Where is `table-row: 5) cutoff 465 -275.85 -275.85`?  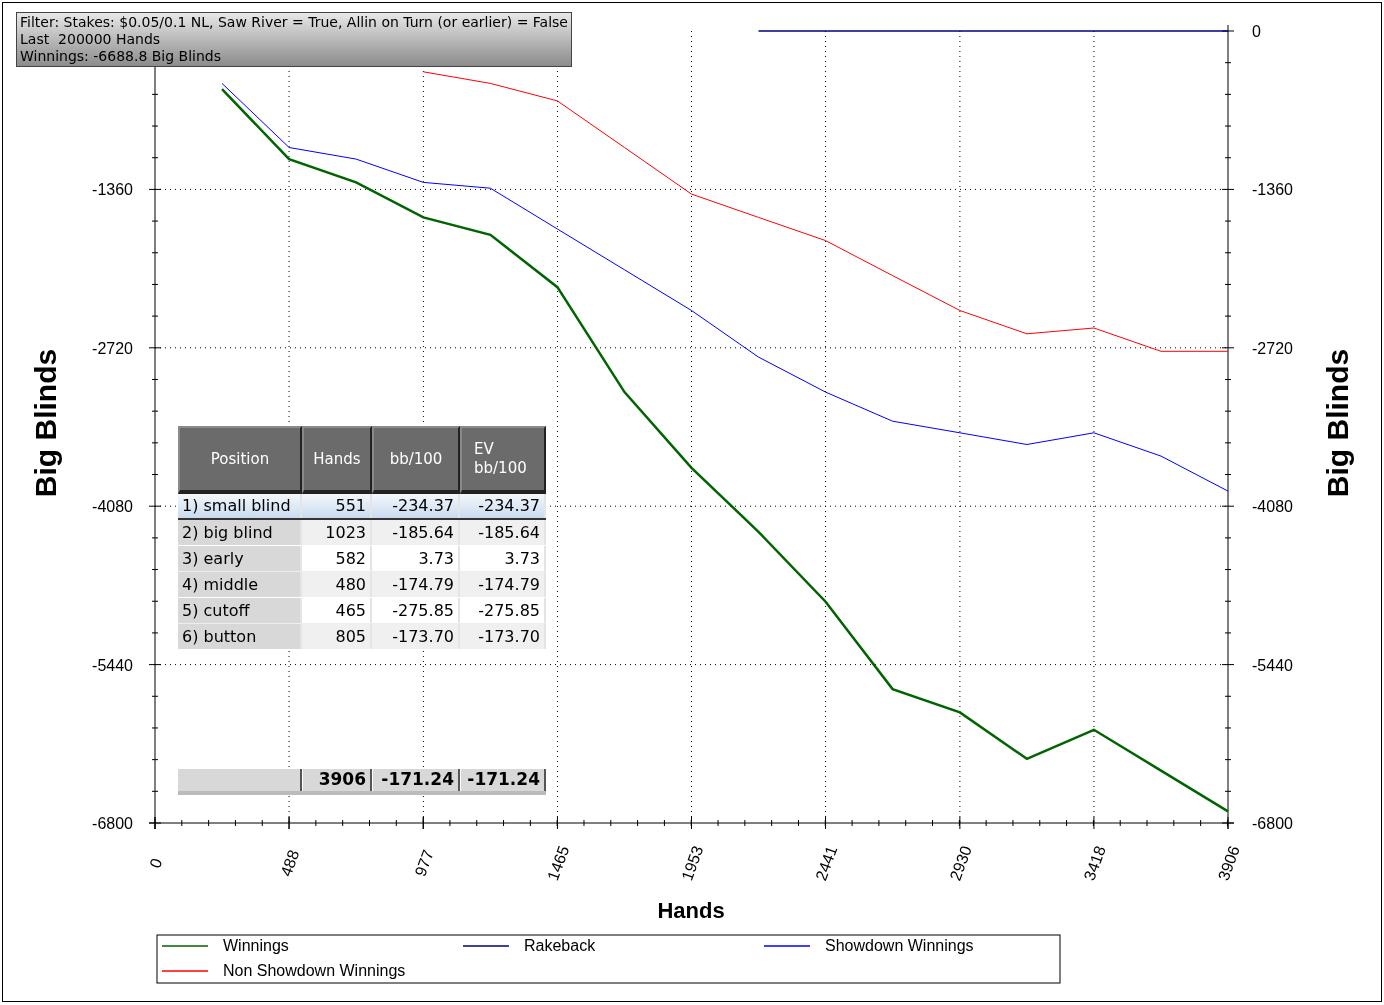 table-row: 5) cutoff 465 -275.85 -275.85 is located at coordinates (362, 611).